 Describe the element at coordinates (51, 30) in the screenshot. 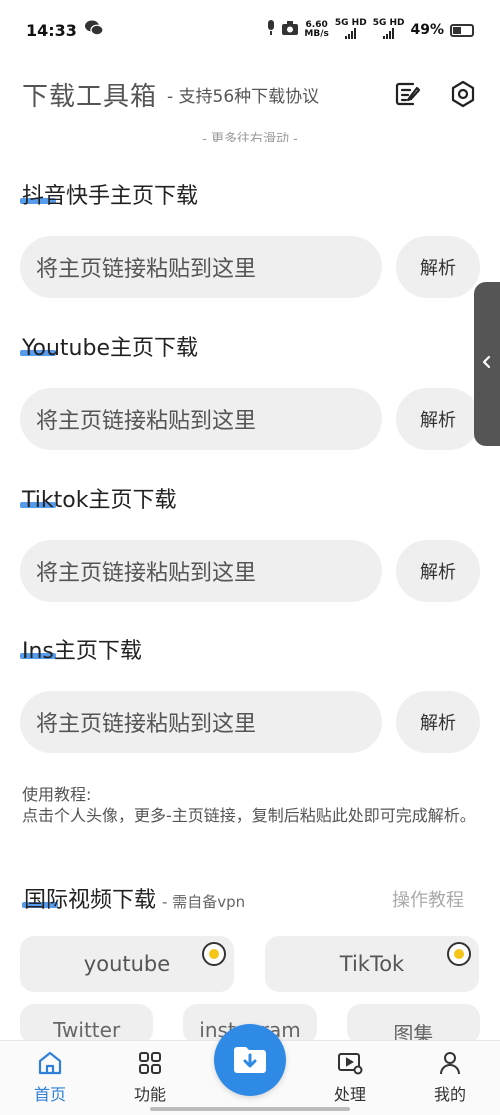

I see `status-time: 14:33` at that location.